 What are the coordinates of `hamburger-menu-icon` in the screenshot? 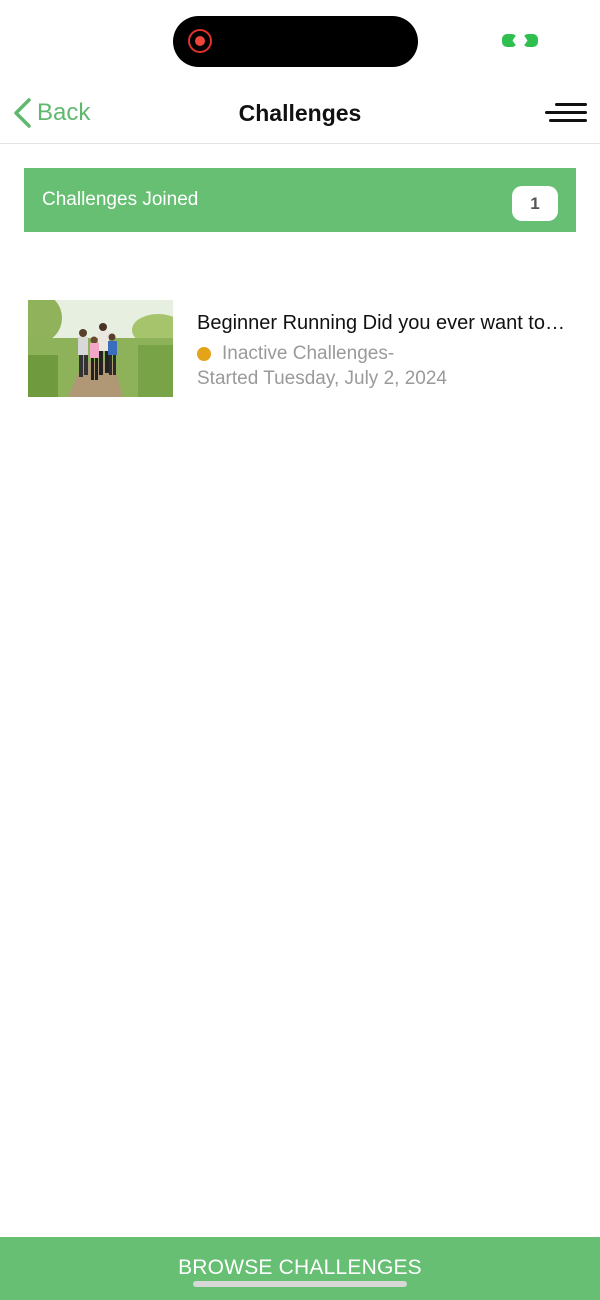 It's located at (566, 113).